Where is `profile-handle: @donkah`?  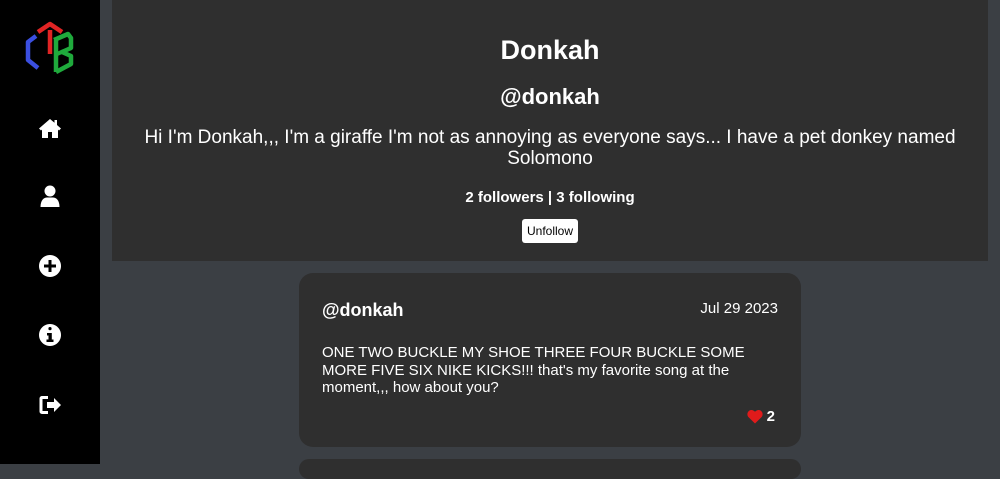
profile-handle: @donkah is located at coordinates (550, 96).